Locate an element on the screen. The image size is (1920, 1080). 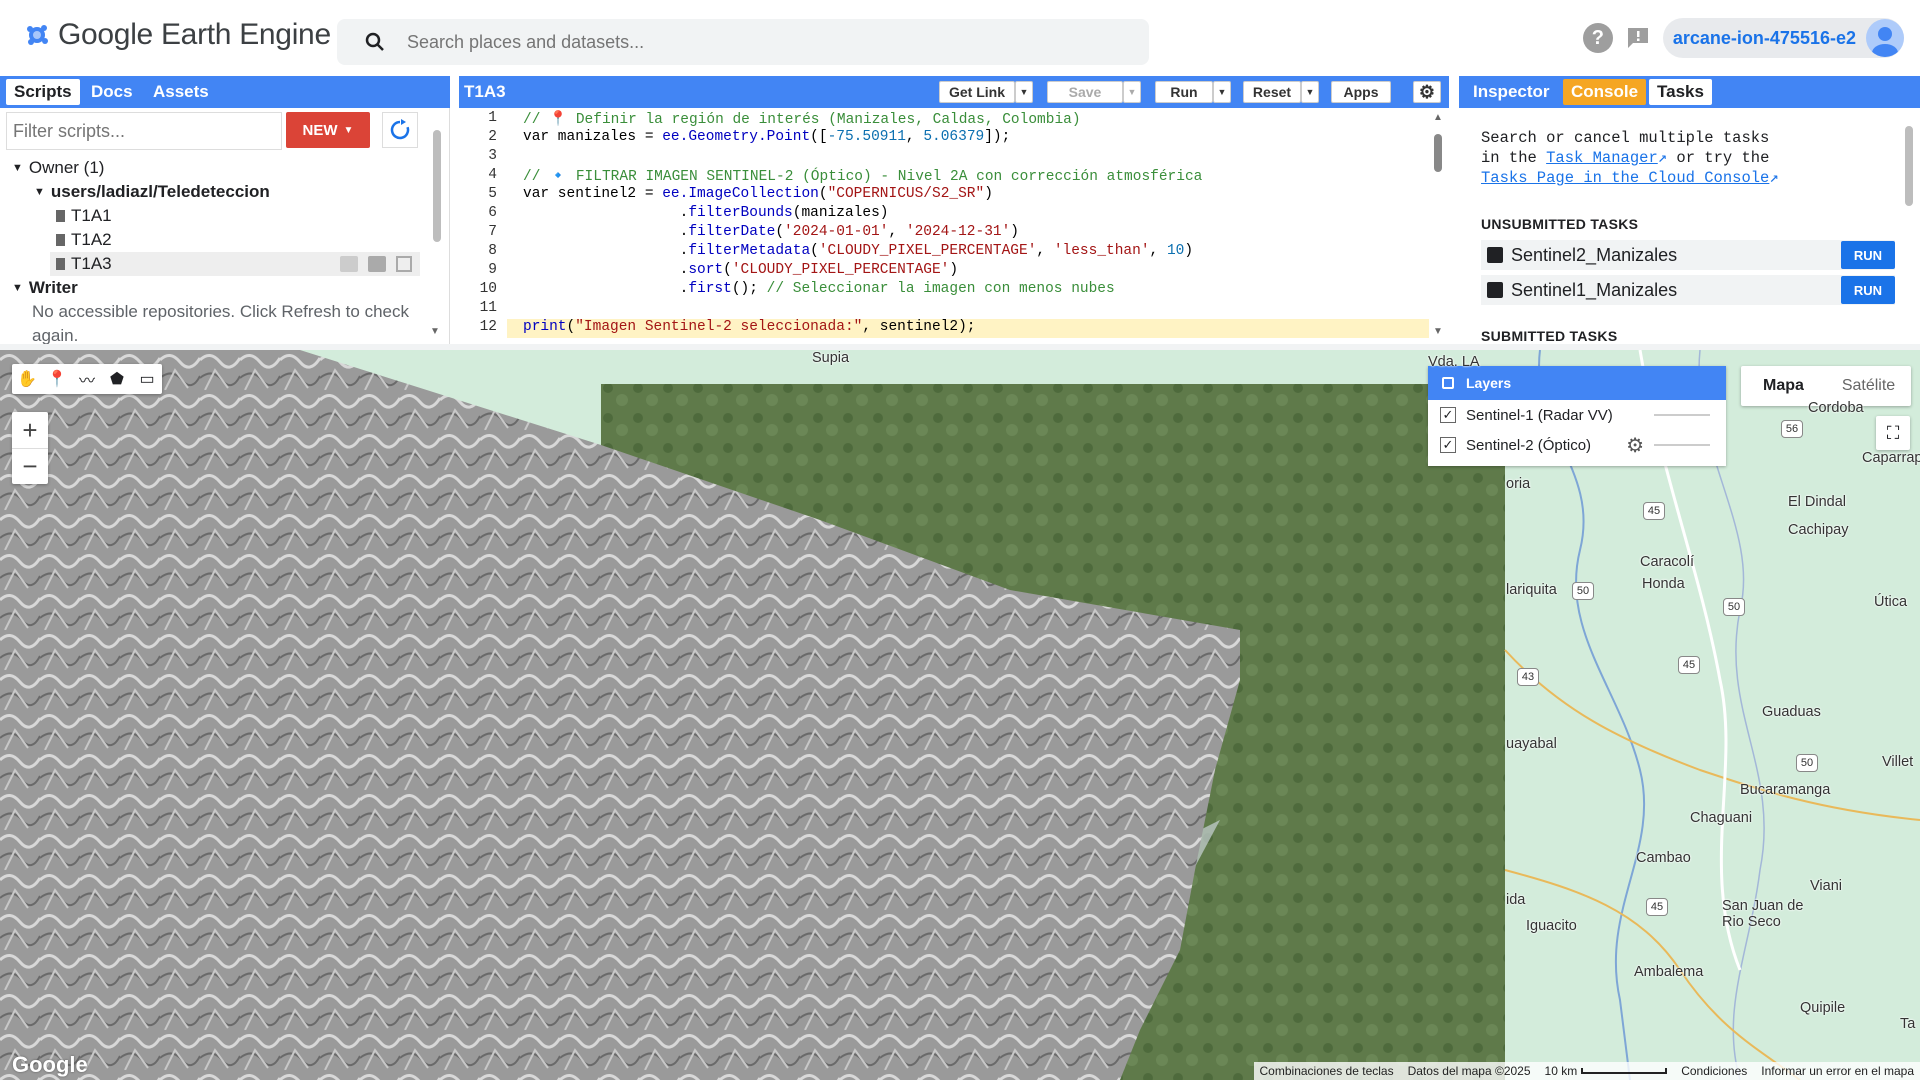
rename-icon is located at coordinates (377, 264).